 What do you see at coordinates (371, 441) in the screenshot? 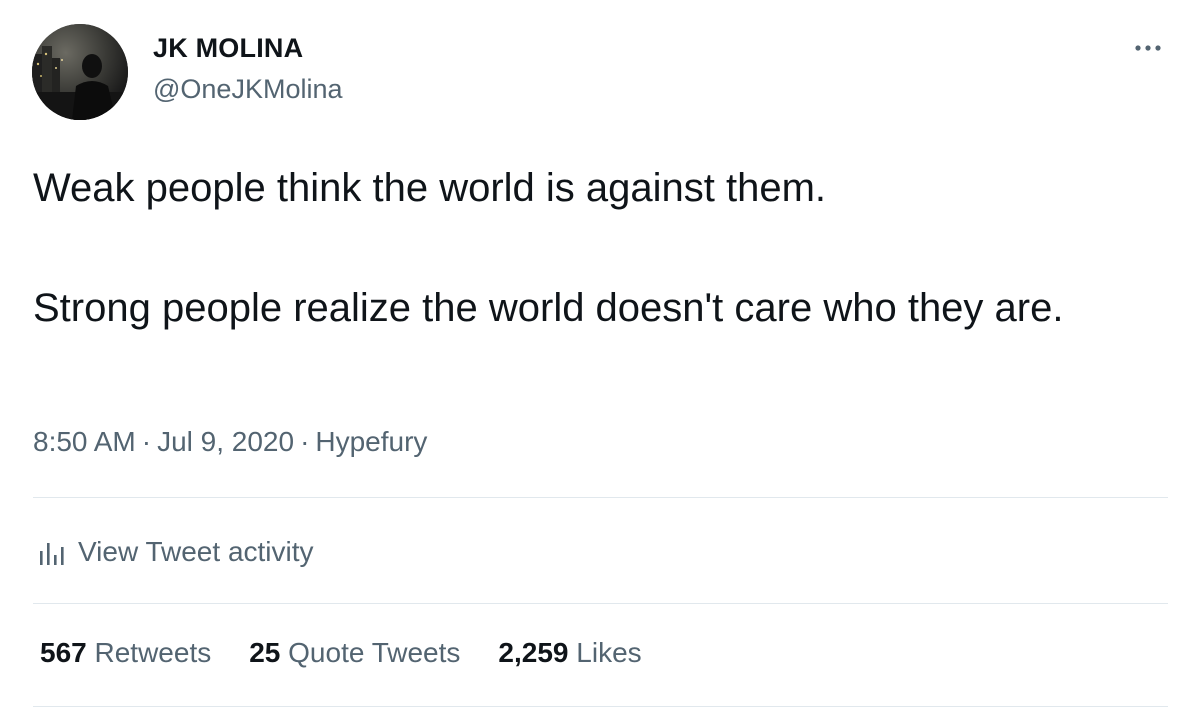
I see `tweet-source: Hypefury` at bounding box center [371, 441].